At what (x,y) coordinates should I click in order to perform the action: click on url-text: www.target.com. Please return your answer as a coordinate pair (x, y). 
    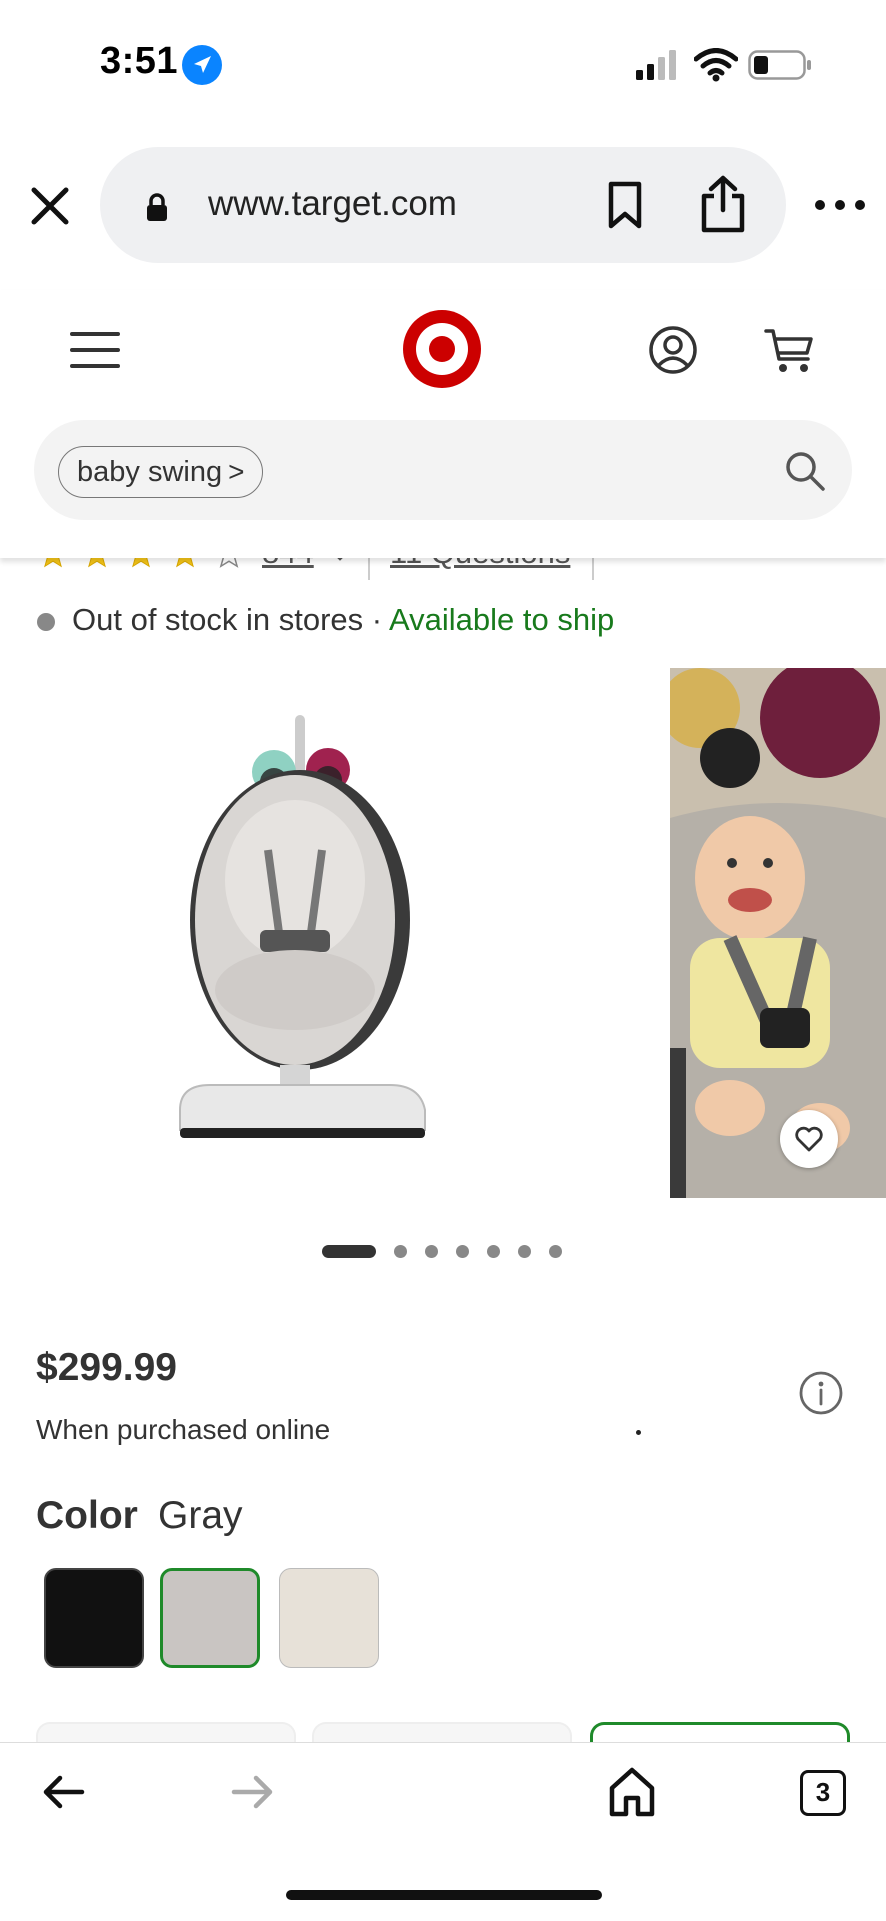
    Looking at the image, I should click on (332, 204).